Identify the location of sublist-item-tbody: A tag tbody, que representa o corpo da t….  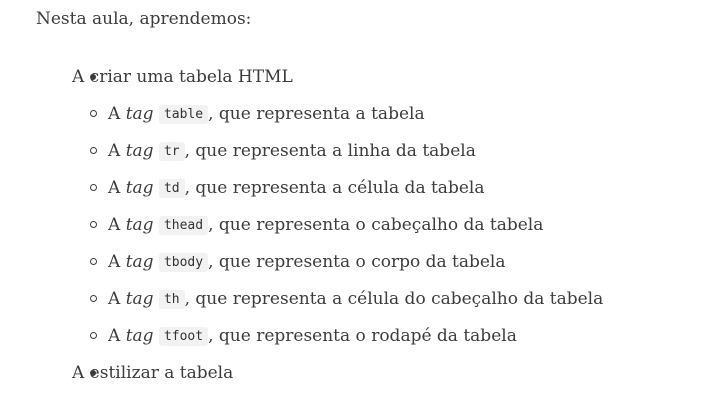
(384, 262).